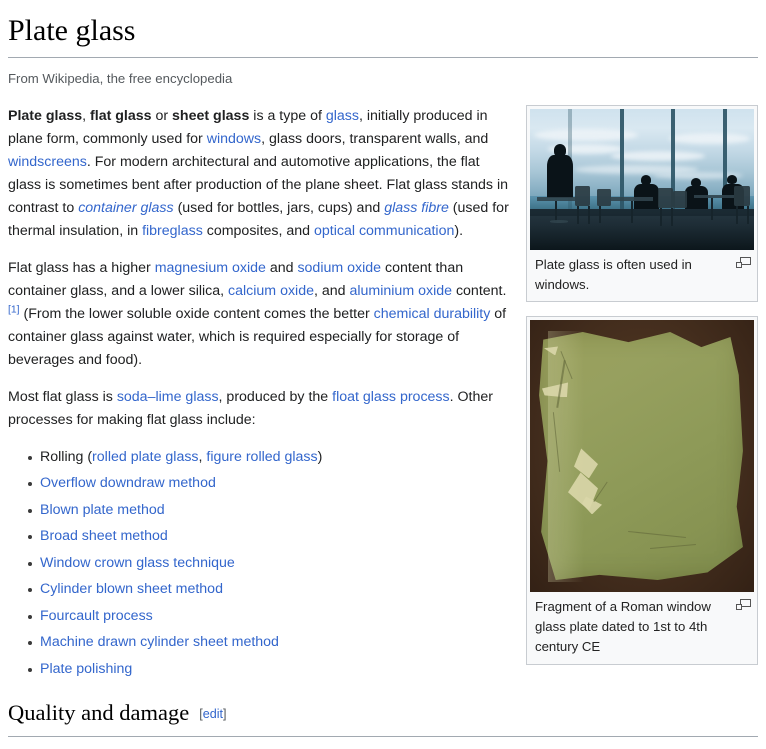 This screenshot has width=766, height=749. Describe the element at coordinates (96, 616) in the screenshot. I see `link-fourcault-process: Fourcault process` at that location.